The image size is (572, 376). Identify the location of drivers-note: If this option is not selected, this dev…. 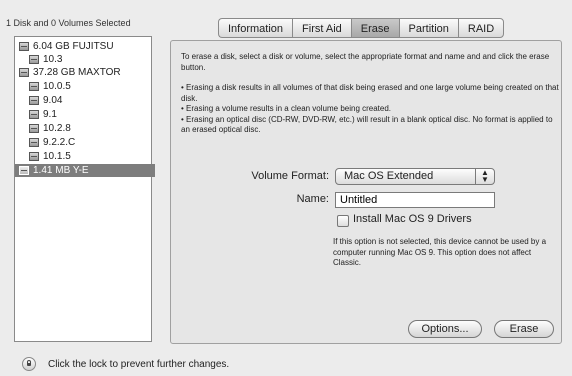
(440, 252).